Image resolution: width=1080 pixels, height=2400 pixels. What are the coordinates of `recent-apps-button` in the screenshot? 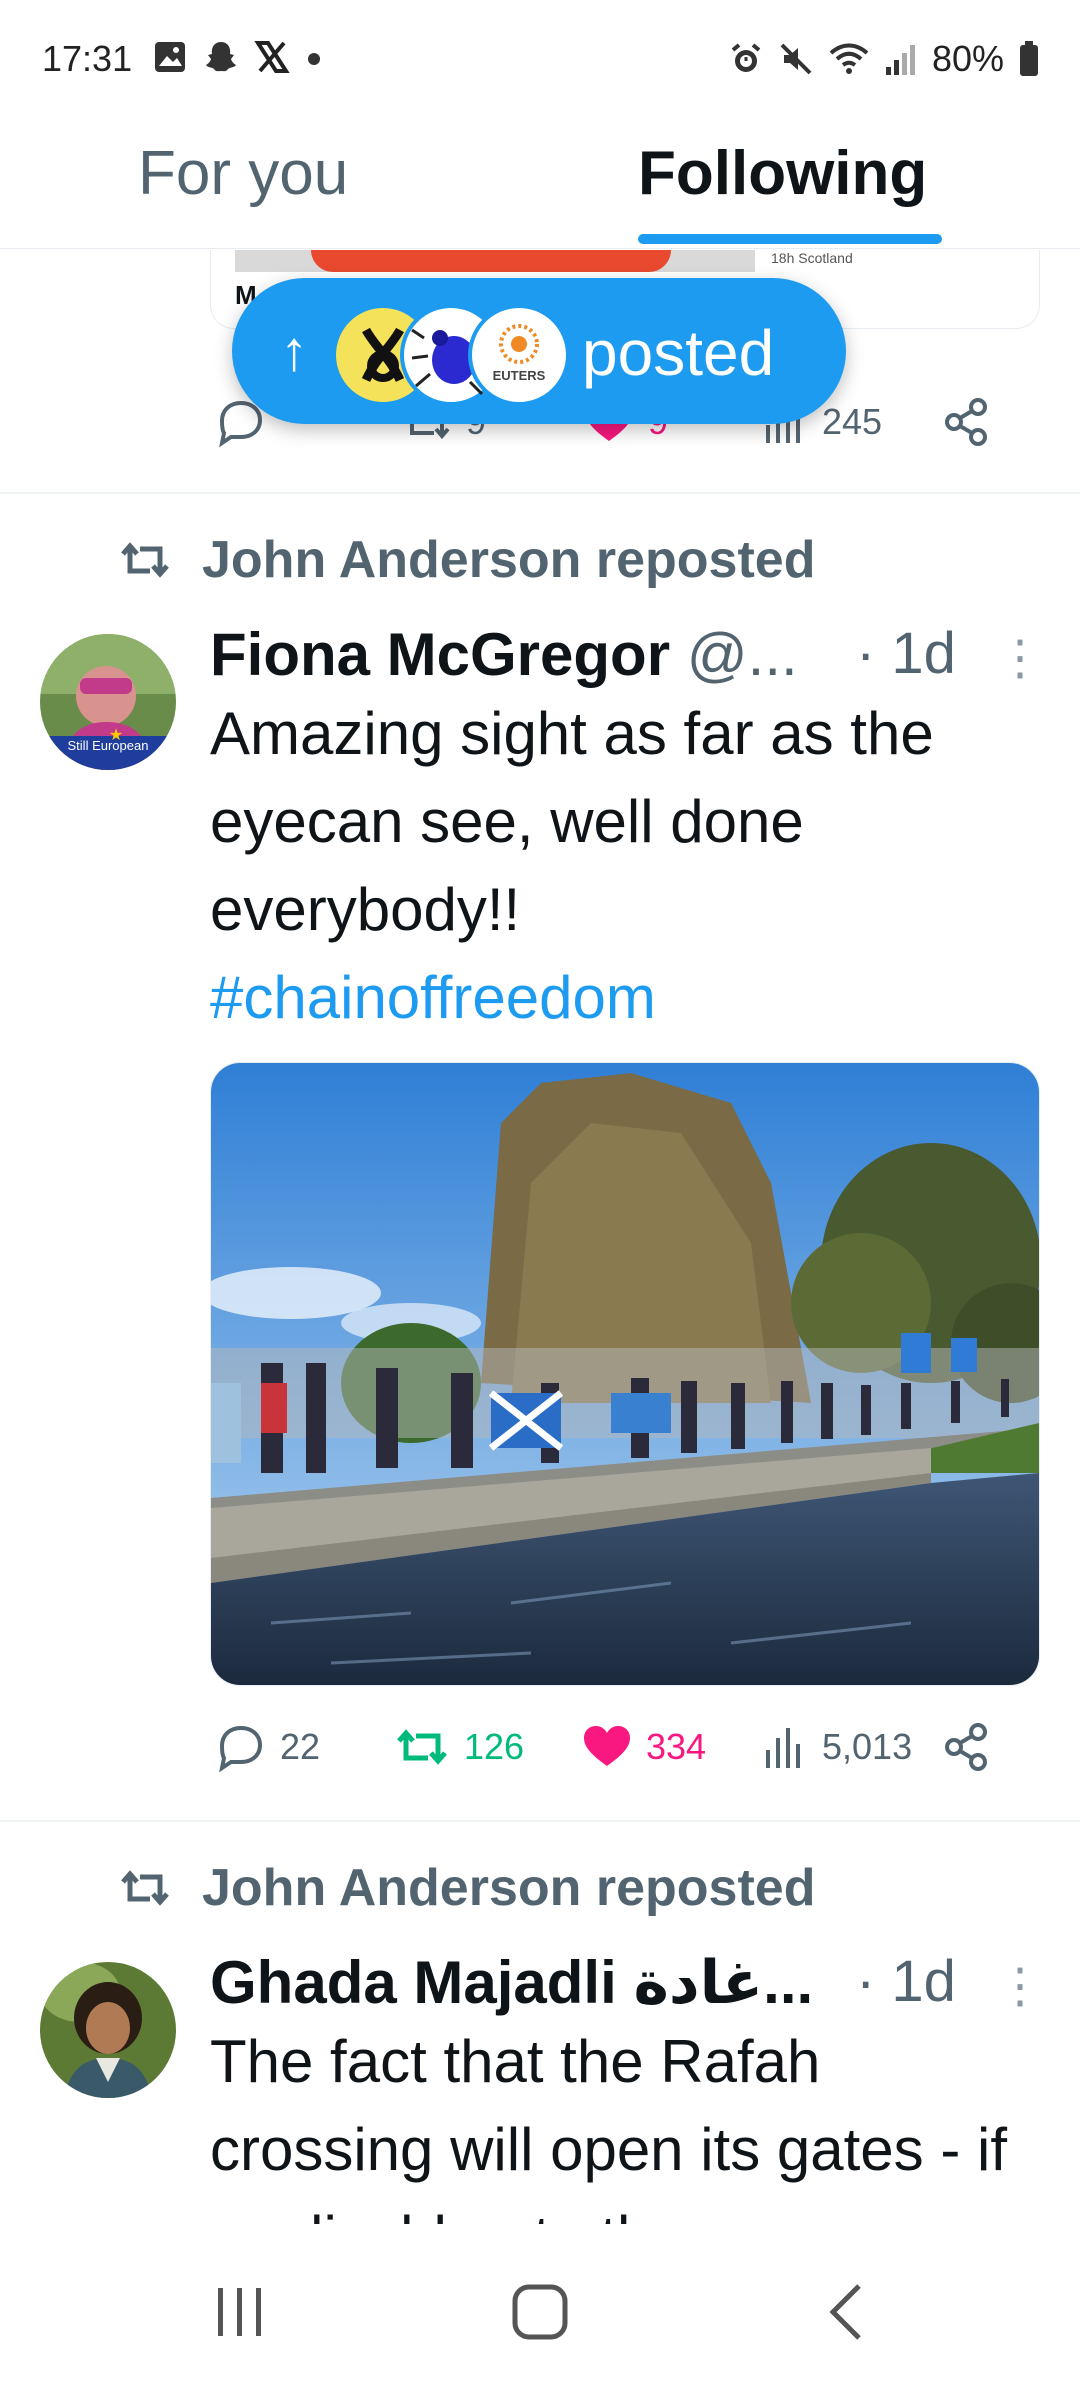 It's located at (240, 2312).